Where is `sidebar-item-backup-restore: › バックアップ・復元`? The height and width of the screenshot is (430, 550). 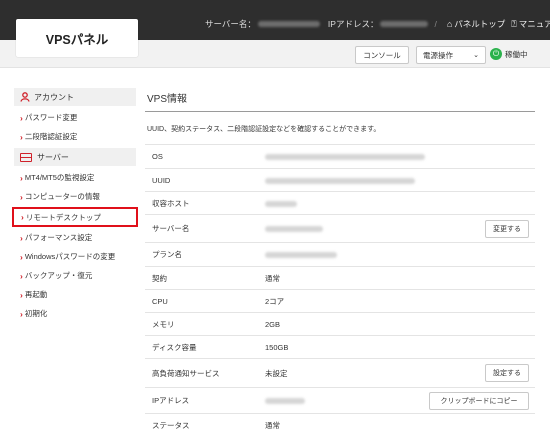
sidebar-item-backup-restore: › バックアップ・復元 is located at coordinates (75, 275).